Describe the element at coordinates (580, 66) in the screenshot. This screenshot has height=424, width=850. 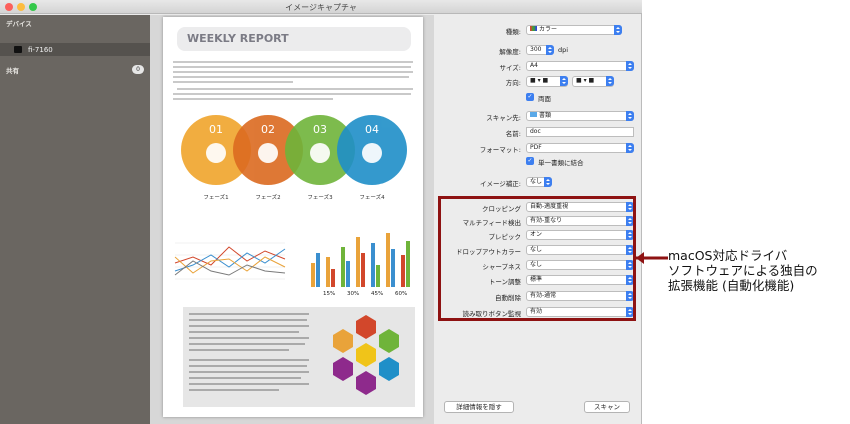
I see `size-popup: A4` at that location.